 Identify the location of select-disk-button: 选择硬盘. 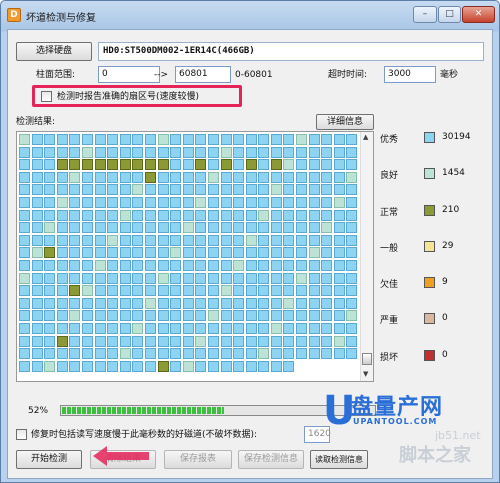
(54, 51).